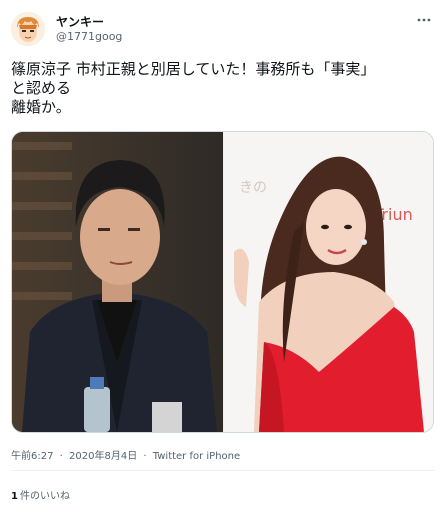 The height and width of the screenshot is (512, 446). What do you see at coordinates (223, 88) in the screenshot?
I see `tweet-text: 篠原涼子 市村正親と別居していた！事務所も「事実」 と認める 離婚か。` at bounding box center [223, 88].